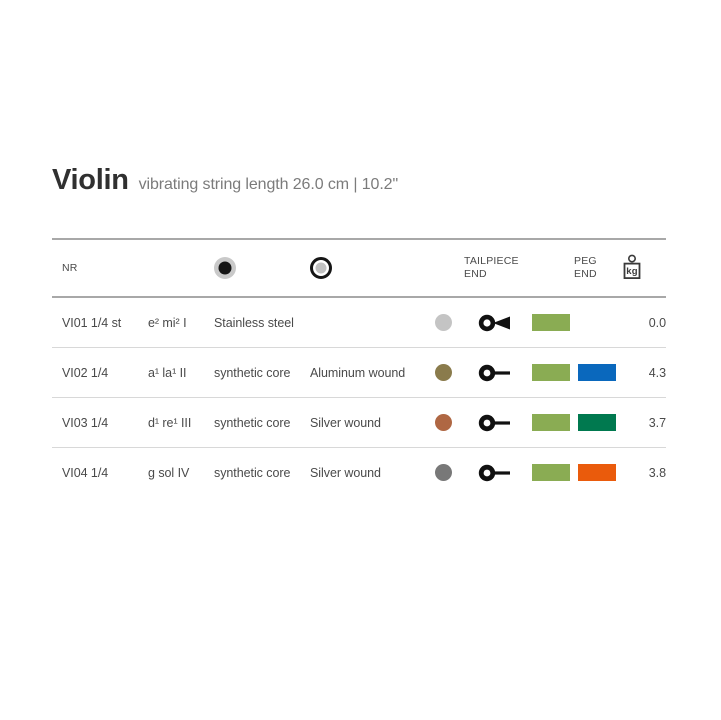 This screenshot has height=720, width=721. What do you see at coordinates (90, 180) in the screenshot?
I see `instrument-name: Violin` at bounding box center [90, 180].